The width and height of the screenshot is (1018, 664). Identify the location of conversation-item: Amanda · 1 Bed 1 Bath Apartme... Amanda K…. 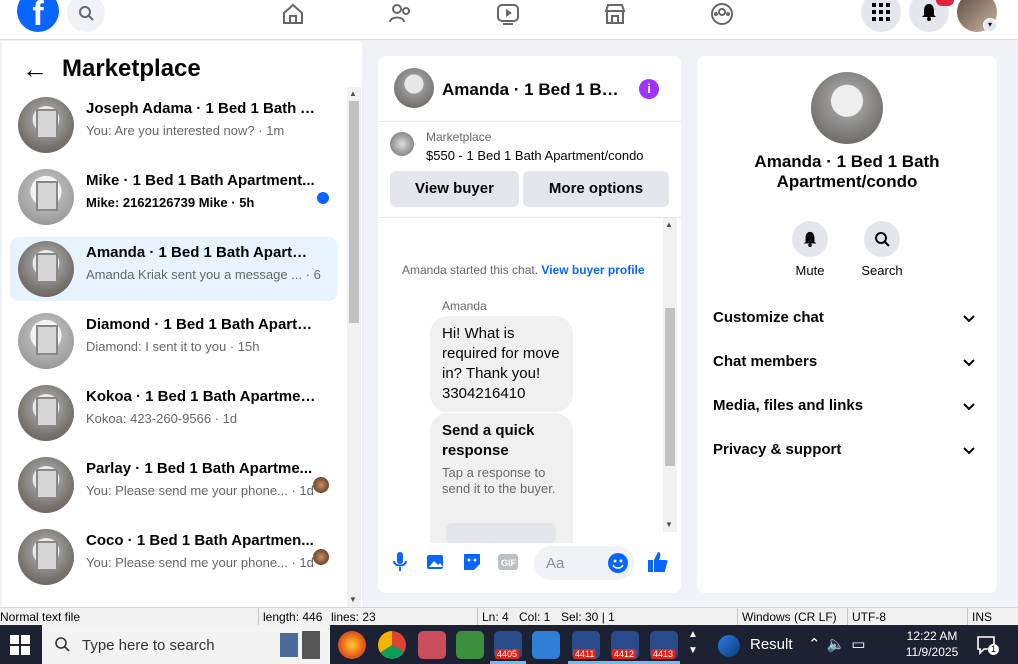
(173, 269).